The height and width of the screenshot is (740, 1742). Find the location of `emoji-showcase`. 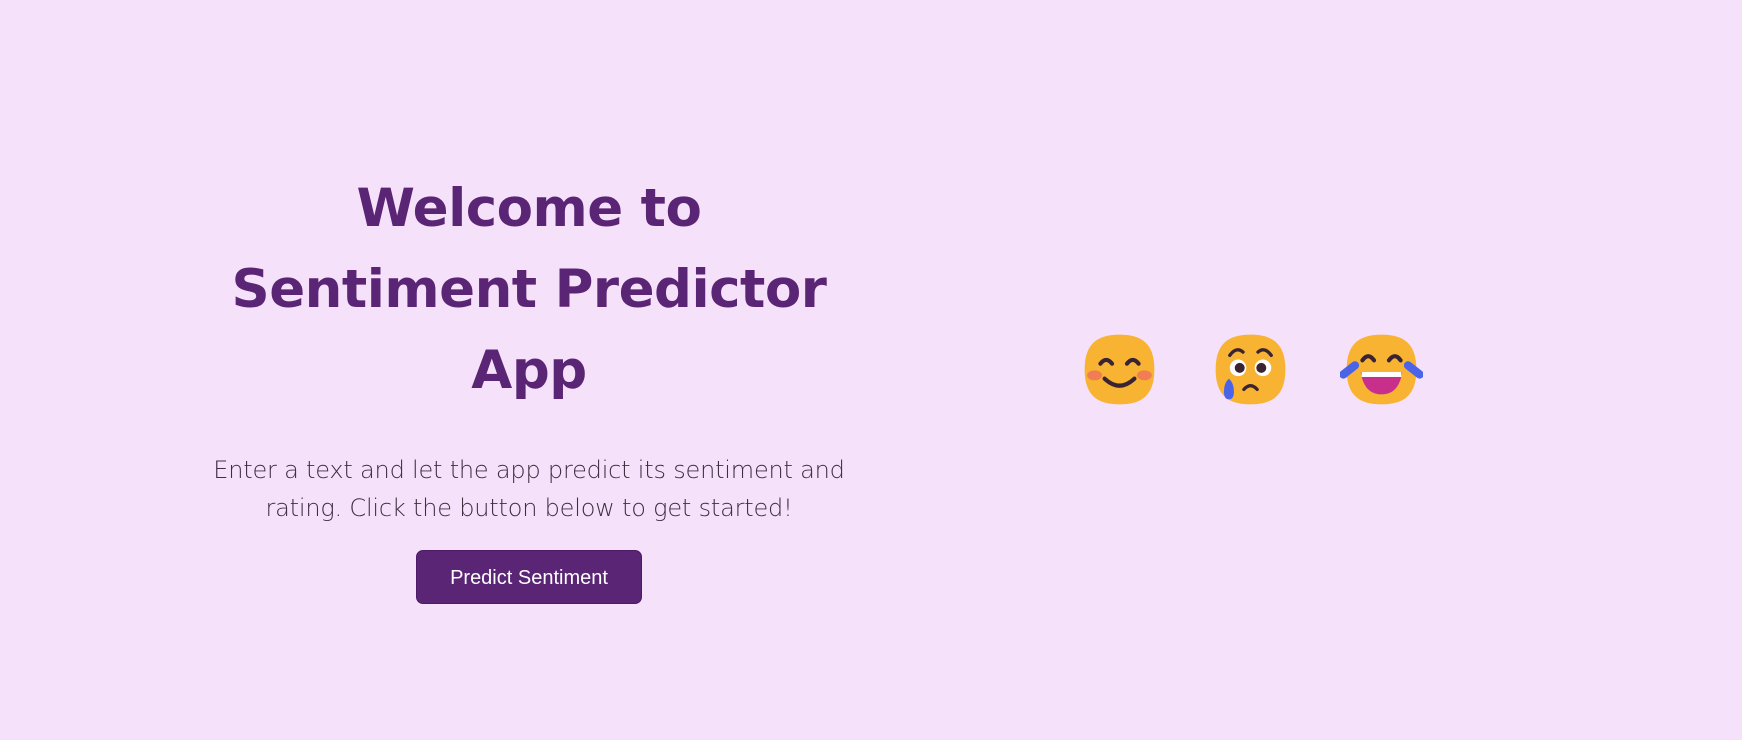

emoji-showcase is located at coordinates (1250, 369).